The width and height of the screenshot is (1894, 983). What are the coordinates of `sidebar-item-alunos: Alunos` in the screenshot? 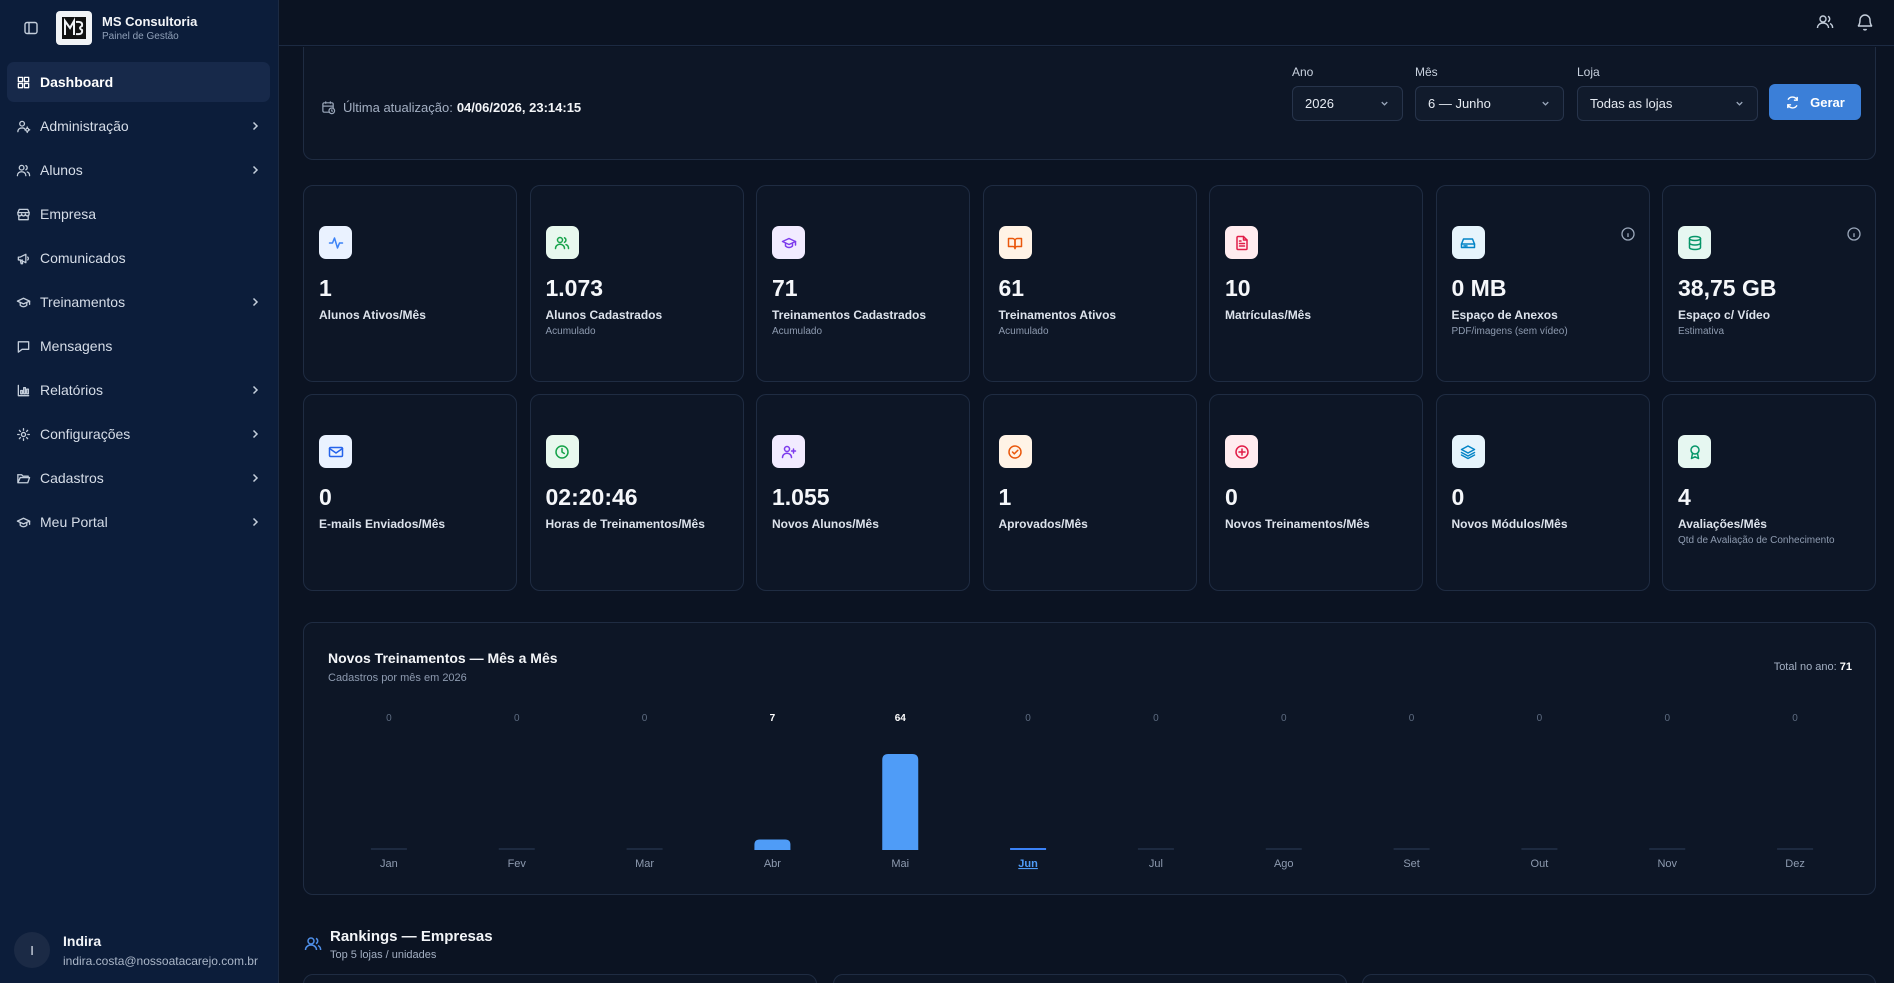 It's located at (138, 170).